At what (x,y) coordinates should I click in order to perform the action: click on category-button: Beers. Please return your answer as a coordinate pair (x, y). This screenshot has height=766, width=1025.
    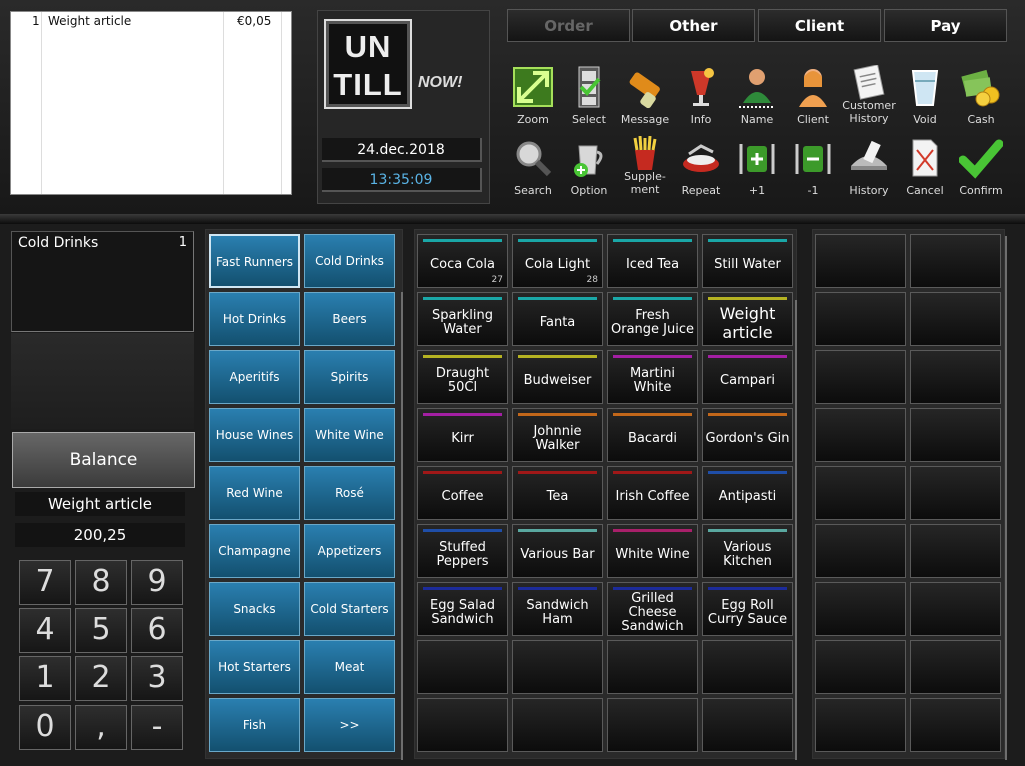
    Looking at the image, I should click on (349, 319).